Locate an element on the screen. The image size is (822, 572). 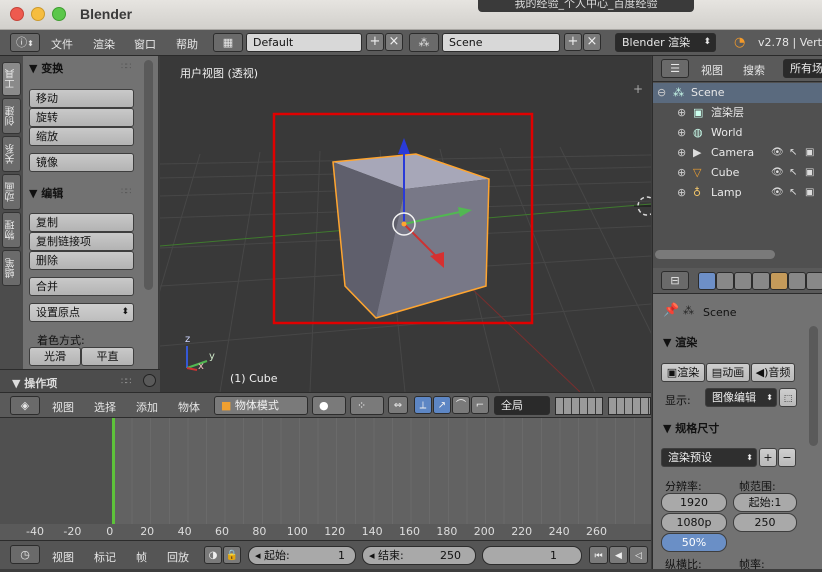
modifiers-tab-icon is located at coordinates (814, 281).